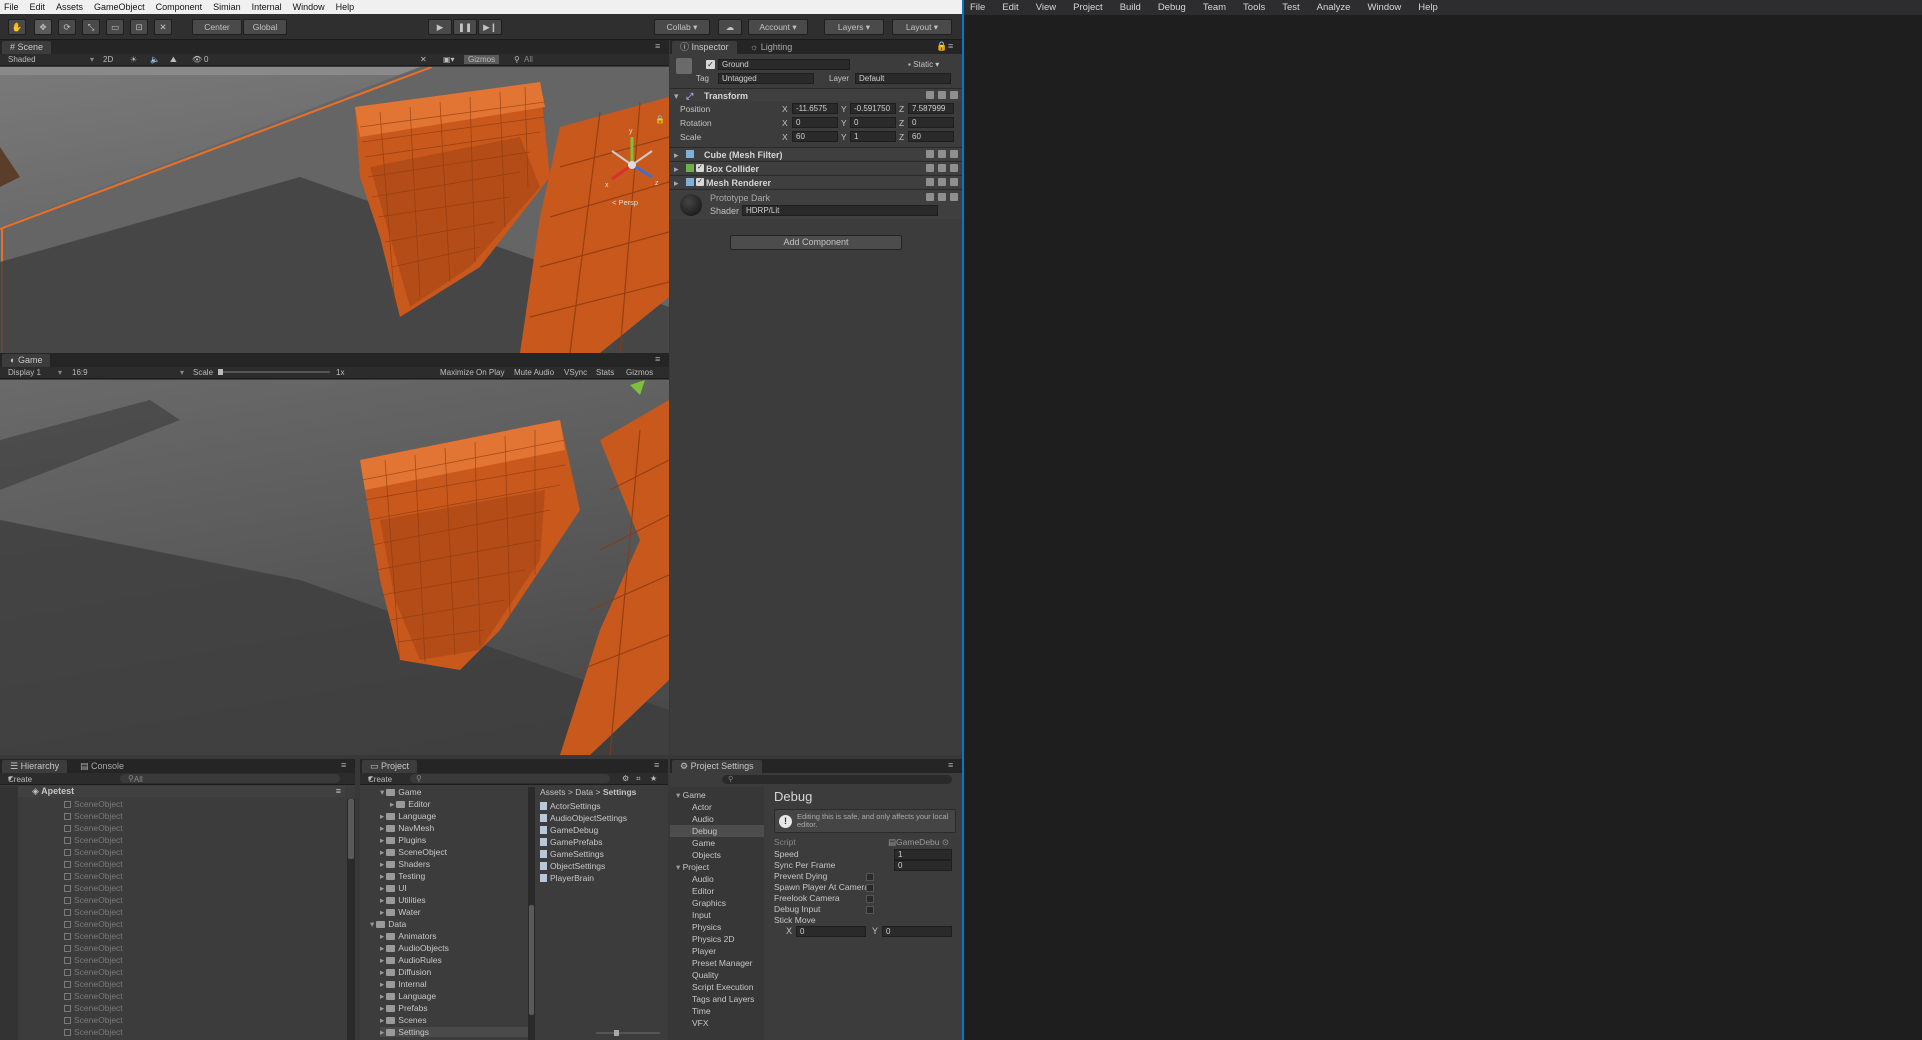 This screenshot has height=1040, width=1922. What do you see at coordinates (472, 372) in the screenshot?
I see `maximize-on-play-toggle: Maximize On Play` at bounding box center [472, 372].